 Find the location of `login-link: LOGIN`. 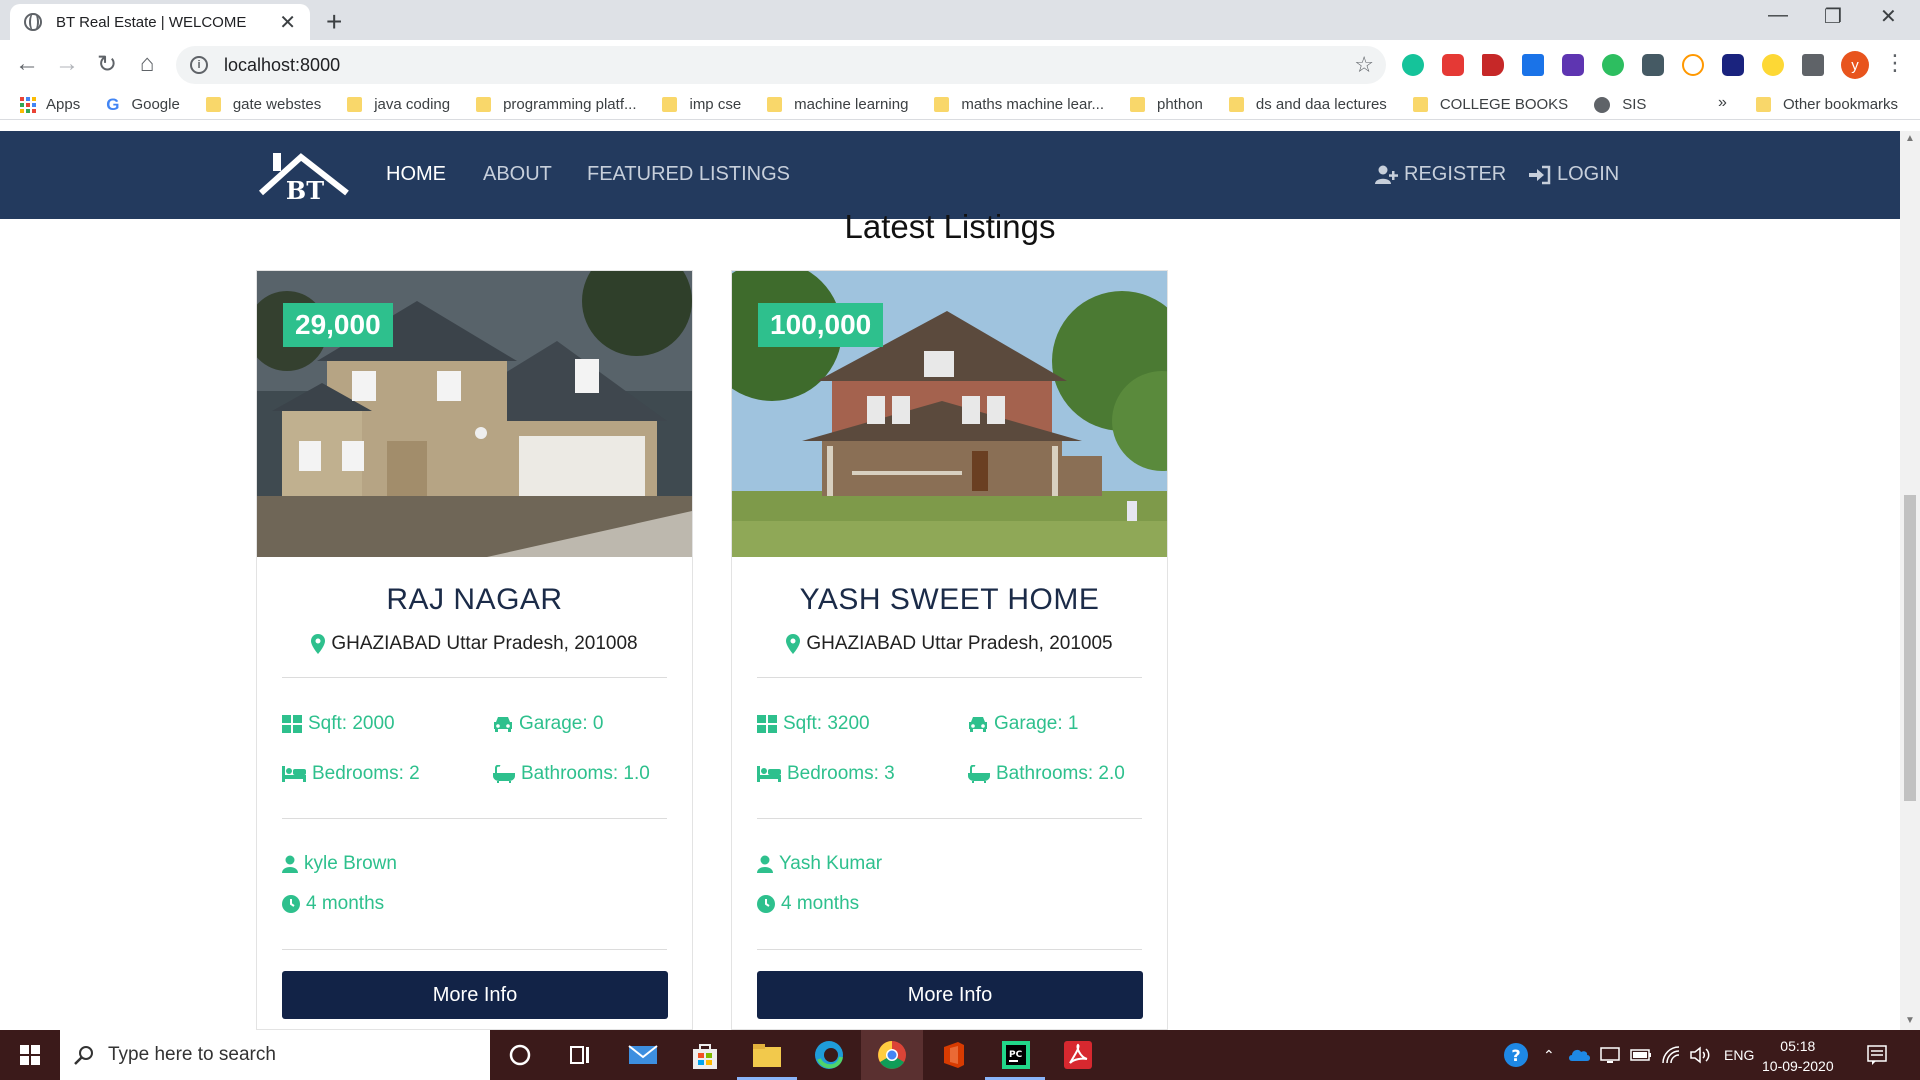

login-link: LOGIN is located at coordinates (1574, 174).